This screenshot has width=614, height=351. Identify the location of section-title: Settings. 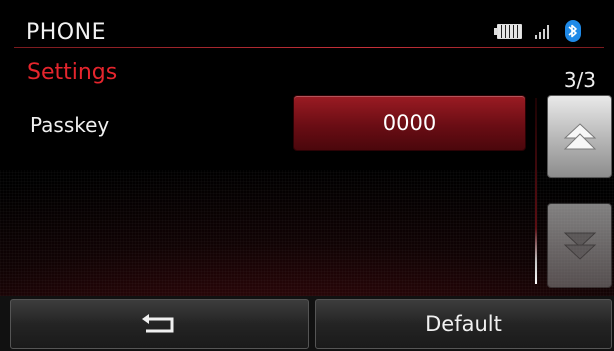
(72, 72).